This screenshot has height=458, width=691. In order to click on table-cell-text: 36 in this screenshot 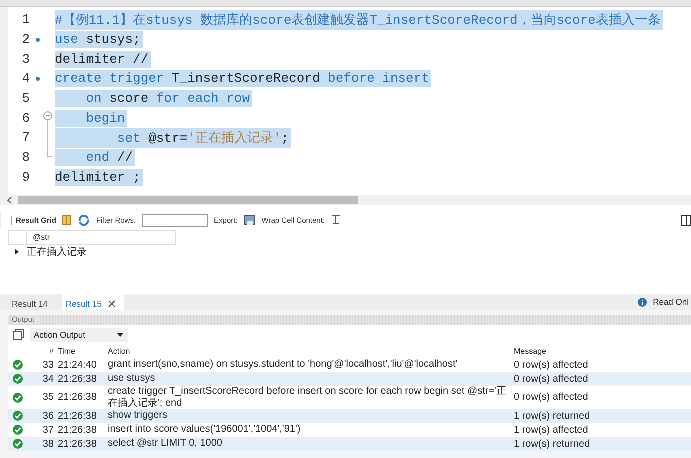, I will do `click(48, 416)`.